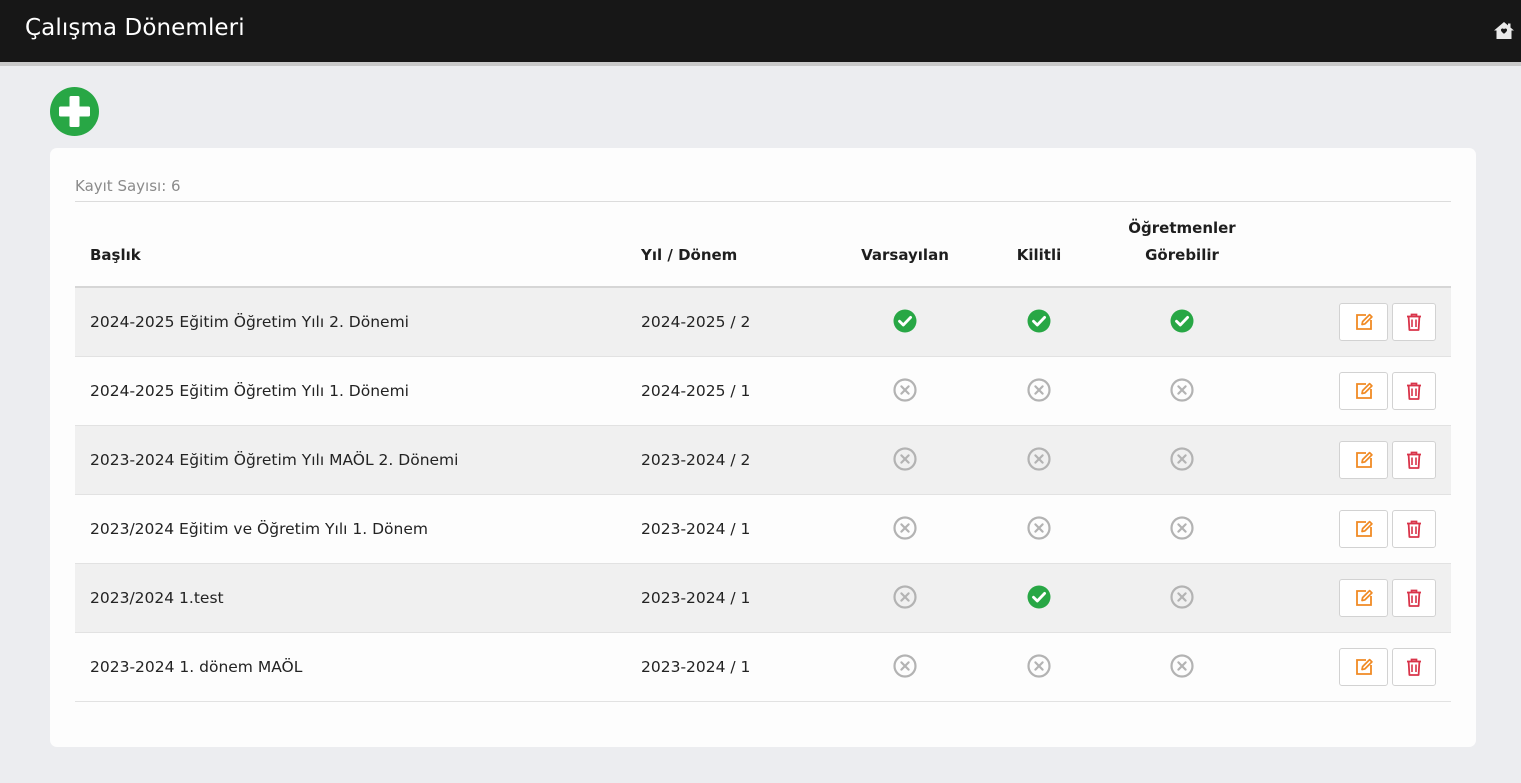 The width and height of the screenshot is (1521, 783). Describe the element at coordinates (135, 28) in the screenshot. I see `page-title: Çalışma Dönemleri` at that location.